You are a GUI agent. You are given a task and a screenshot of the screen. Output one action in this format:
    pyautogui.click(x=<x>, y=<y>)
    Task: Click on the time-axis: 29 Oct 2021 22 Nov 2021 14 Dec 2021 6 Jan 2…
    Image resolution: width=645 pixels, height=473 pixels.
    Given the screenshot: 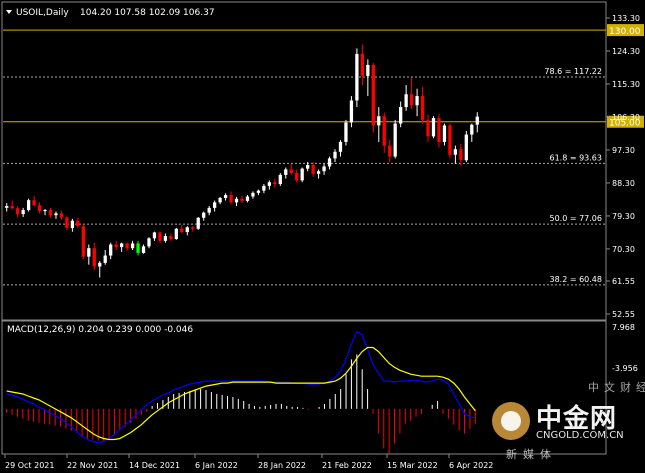 What is the action you would take?
    pyautogui.click(x=248, y=462)
    